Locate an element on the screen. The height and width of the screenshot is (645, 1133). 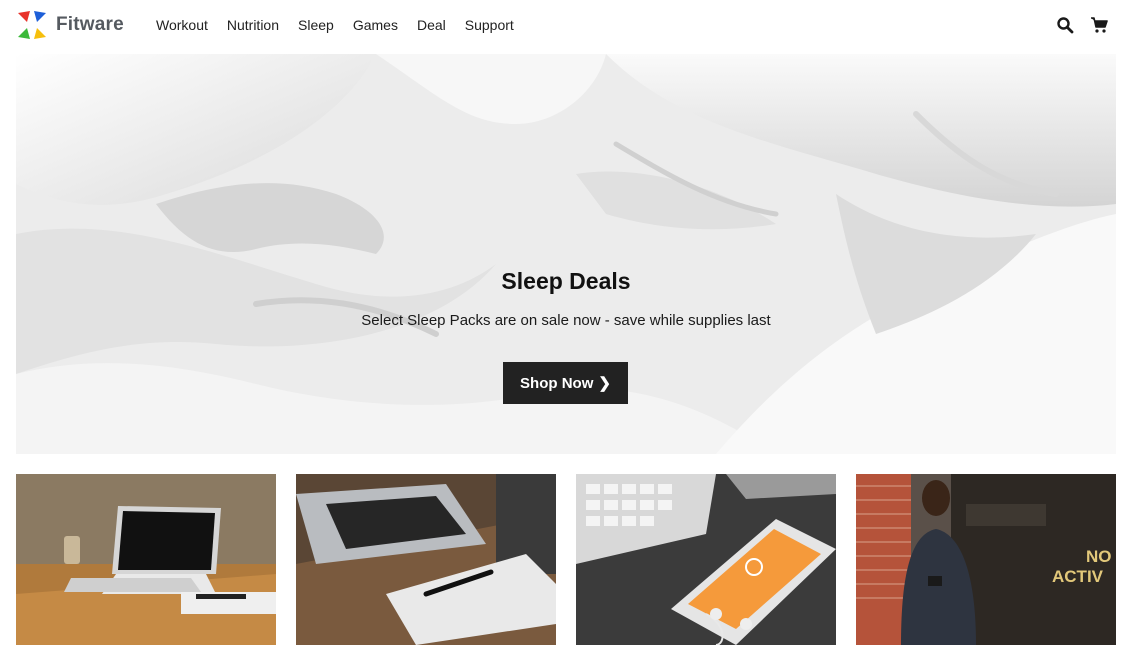
sign-text-no: NO is located at coordinates (1099, 556).